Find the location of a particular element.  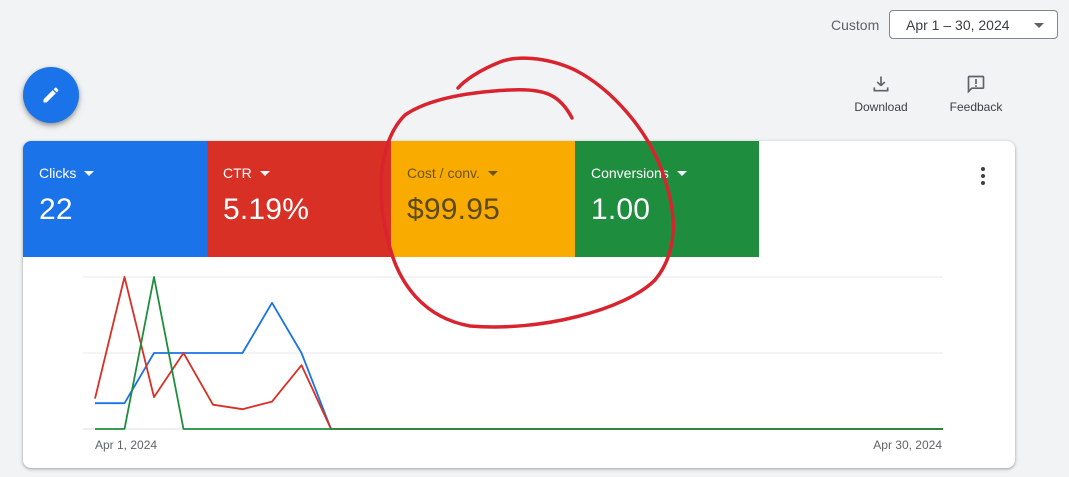

edit-fab-button is located at coordinates (51, 95).